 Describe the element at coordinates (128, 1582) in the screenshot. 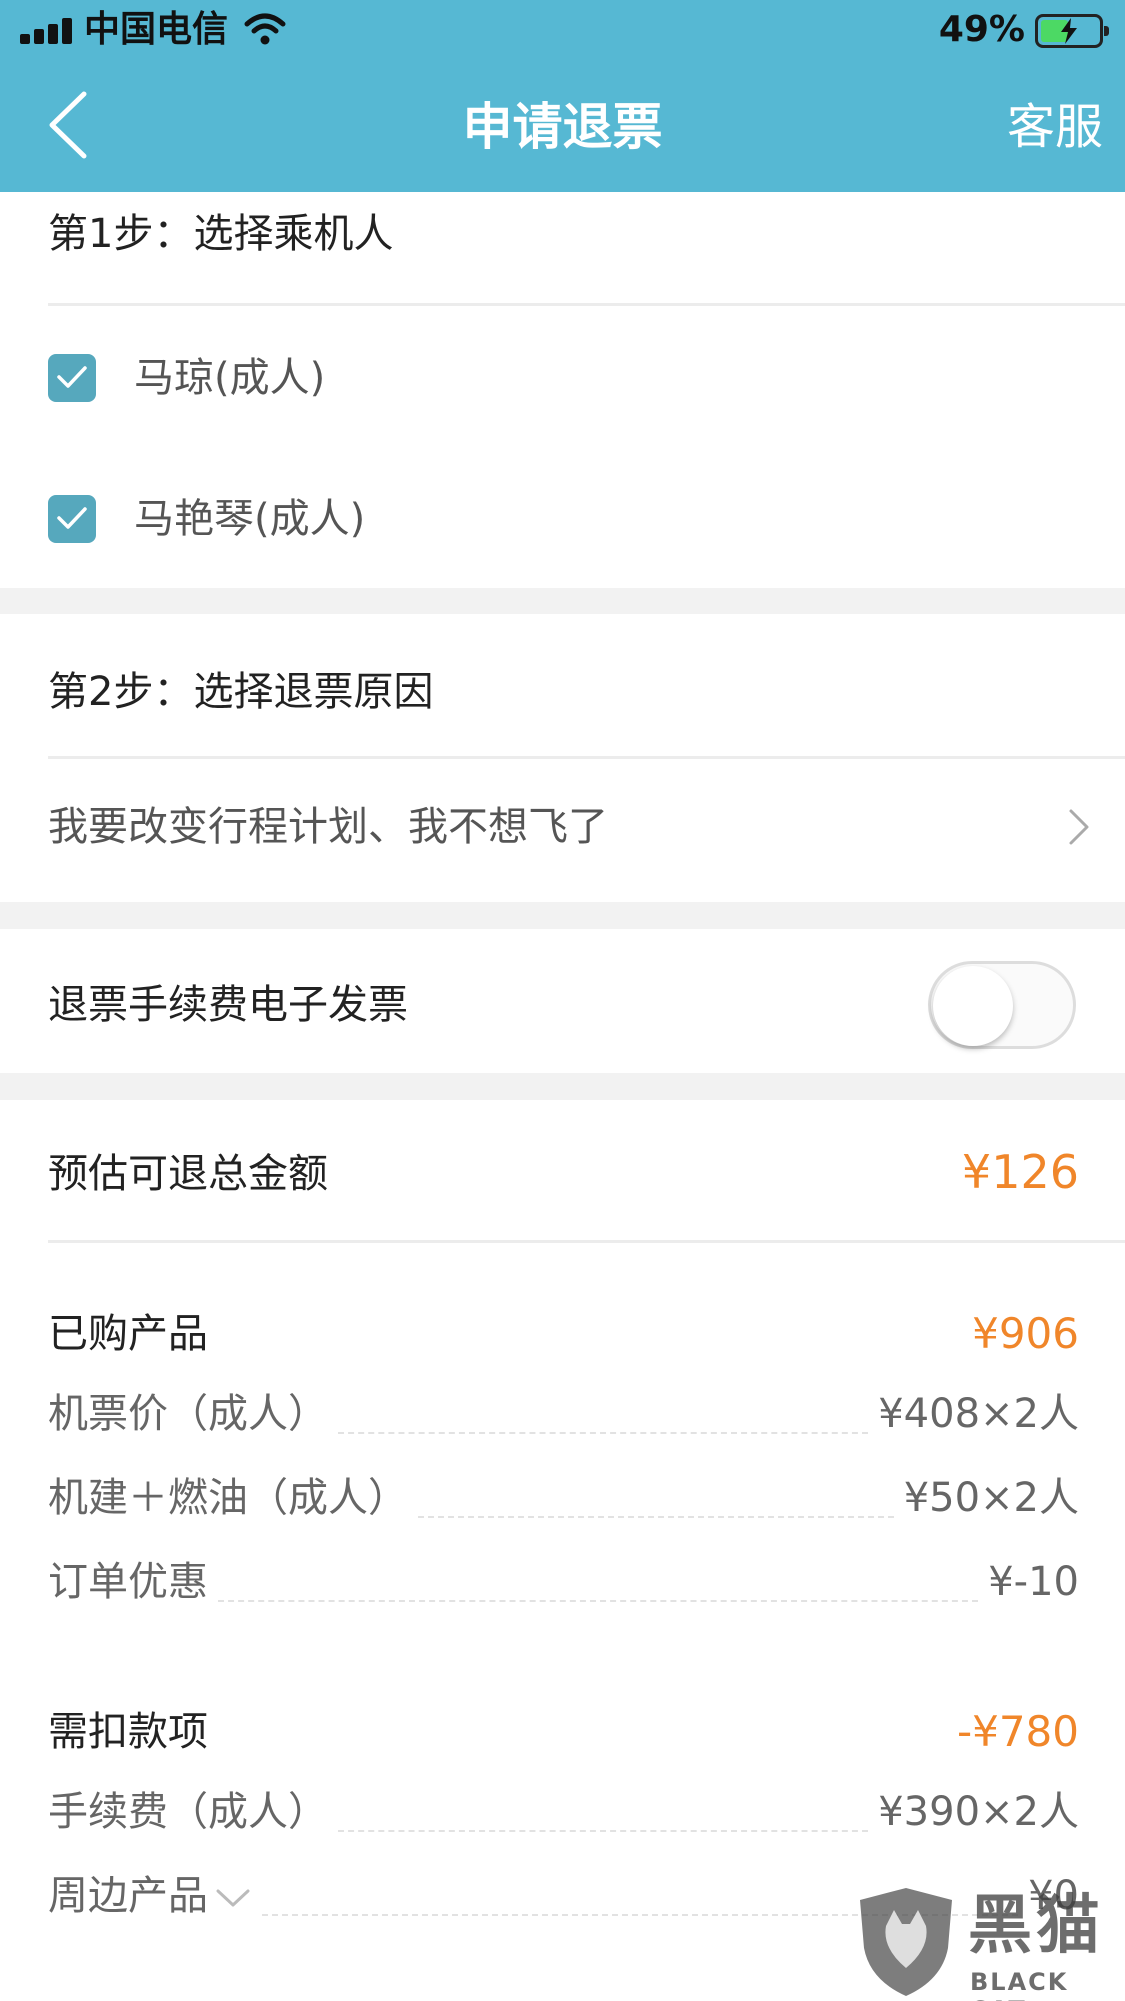

I see `fee-detail-label: 订单优惠` at that location.